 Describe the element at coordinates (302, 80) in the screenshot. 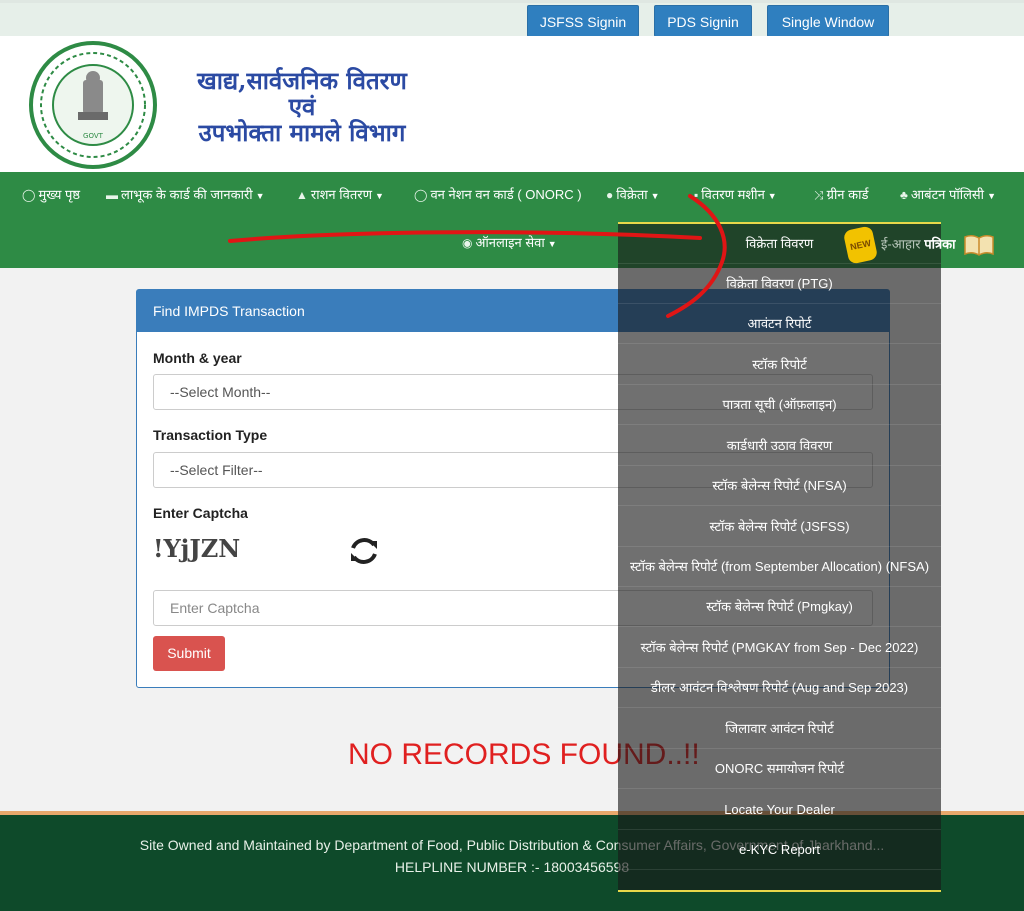

I see `department-title-line1: खाद्य,सार्वजनिक वितरण` at that location.